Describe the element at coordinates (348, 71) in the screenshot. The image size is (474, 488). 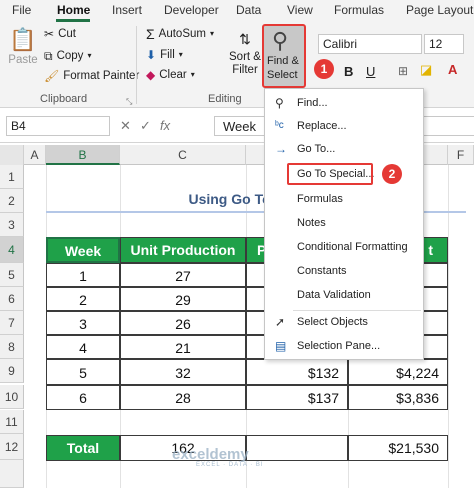
I see `bold-button: B` at that location.